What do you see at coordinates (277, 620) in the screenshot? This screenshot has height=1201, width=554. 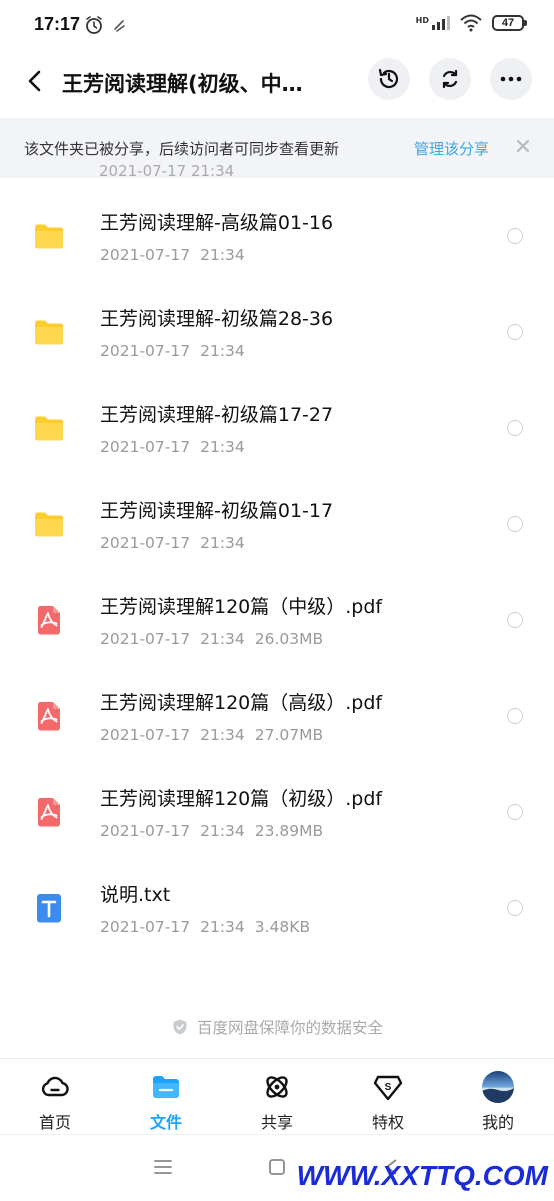 I see `file-row: 王芳阅读理解120篇（中级）.pdf 2021-07-17 21:34 26.03MB` at bounding box center [277, 620].